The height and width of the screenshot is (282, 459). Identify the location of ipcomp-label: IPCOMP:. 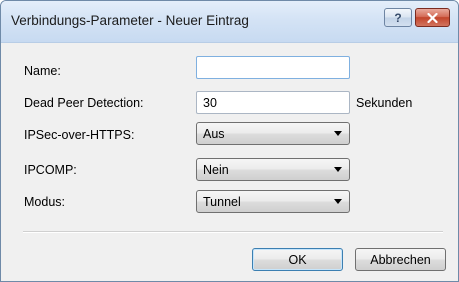
(50, 170).